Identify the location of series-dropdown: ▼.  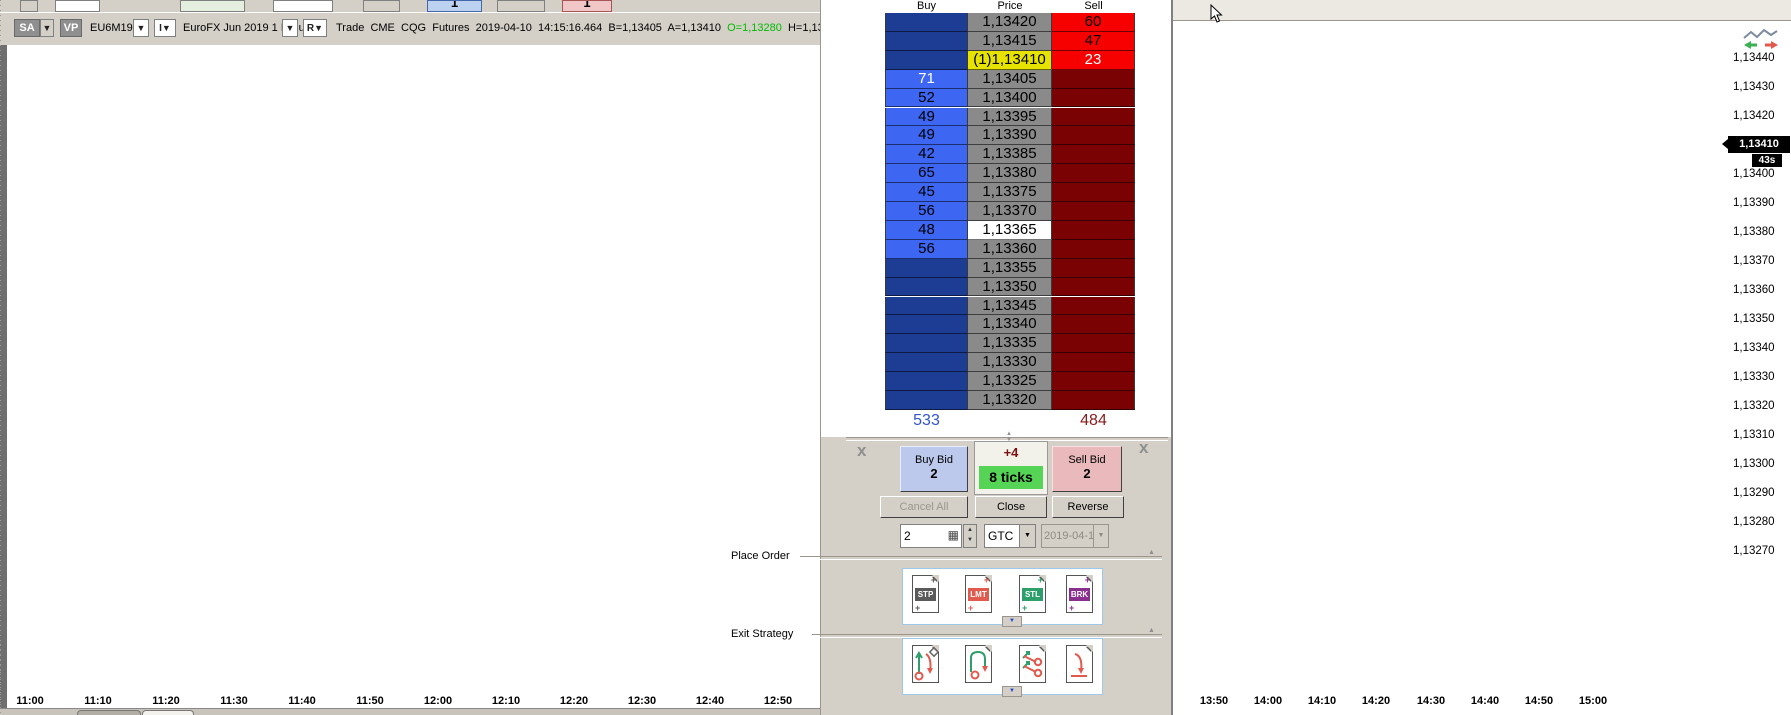
(290, 28).